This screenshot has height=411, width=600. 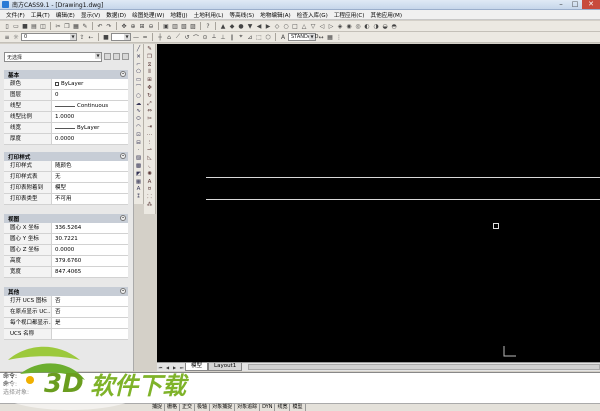 What do you see at coordinates (303, 37) in the screenshot?
I see `text-style-combo: STANDARD ▼` at bounding box center [303, 37].